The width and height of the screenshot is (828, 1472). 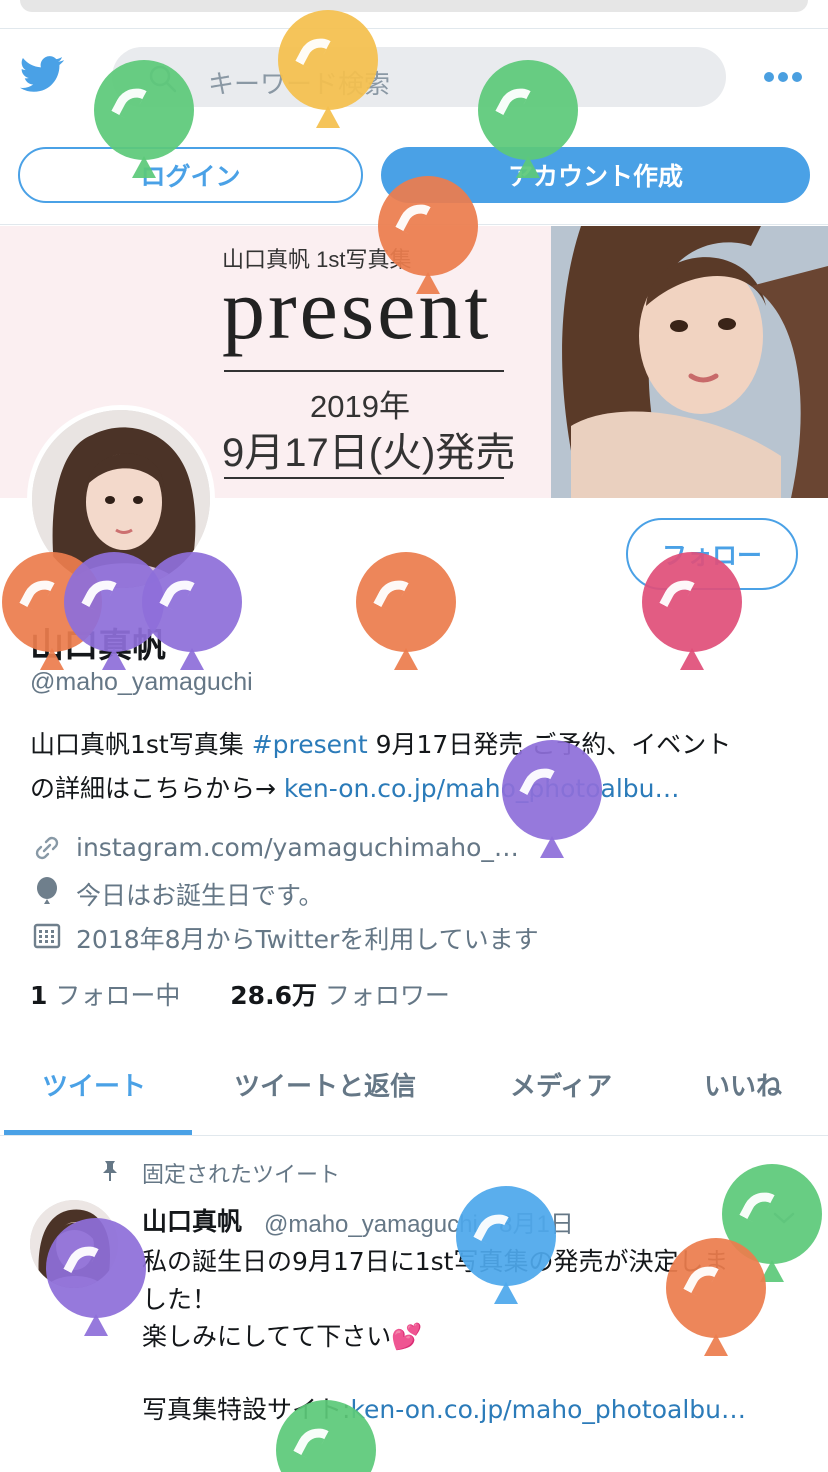 What do you see at coordinates (561, 1084) in the screenshot?
I see `tab-media: メディア` at bounding box center [561, 1084].